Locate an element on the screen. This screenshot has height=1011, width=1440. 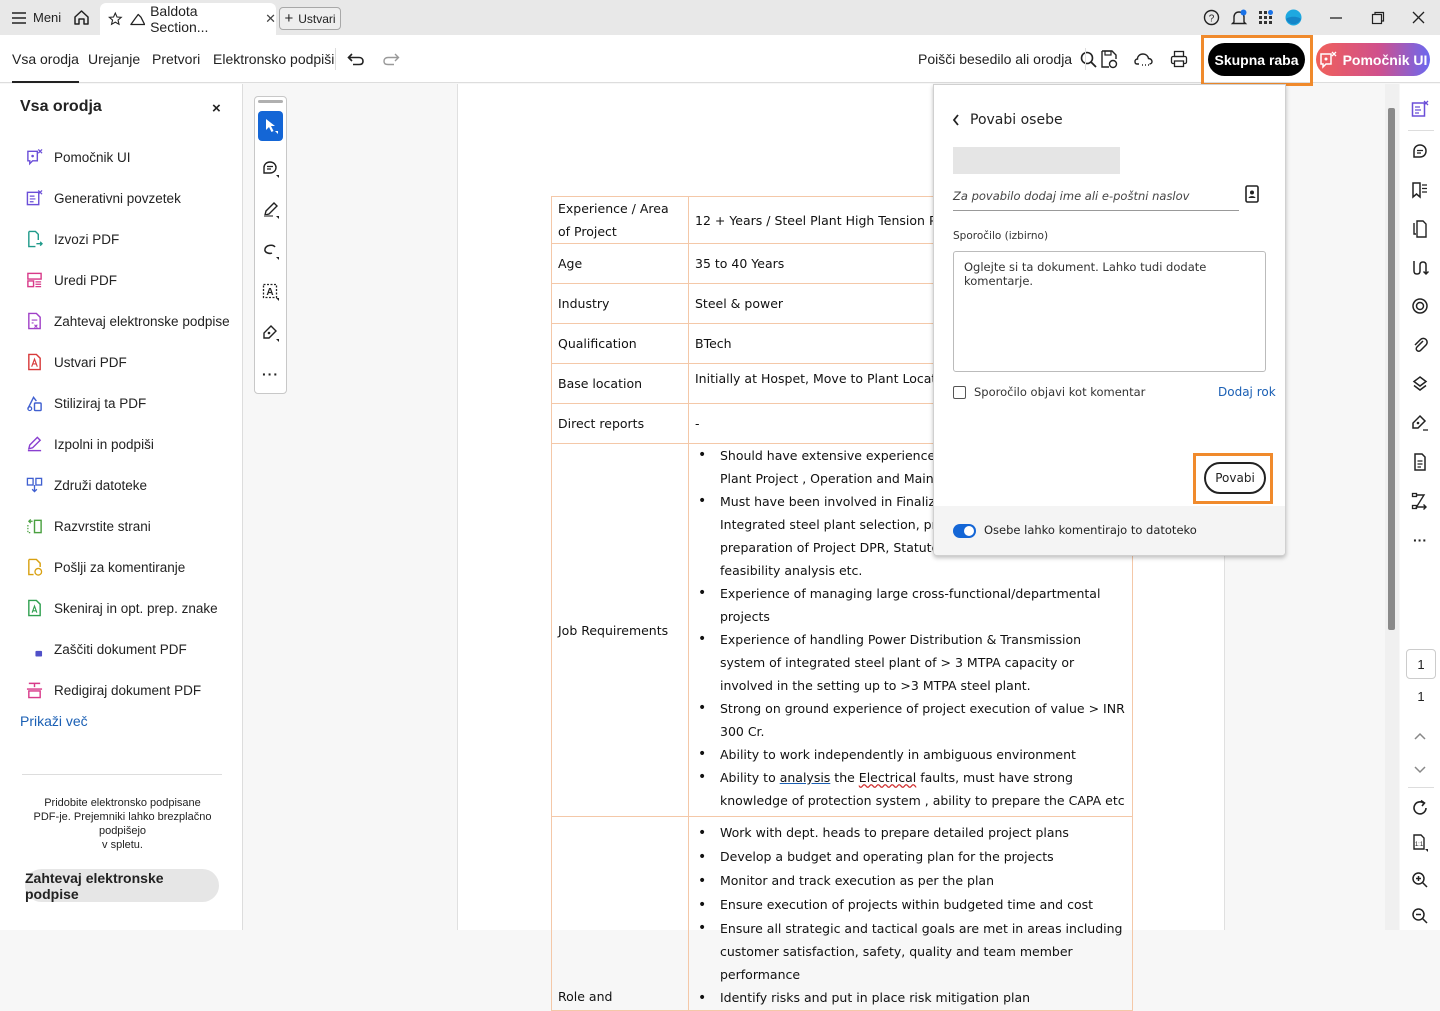
sidebar-item: Uredi PDF is located at coordinates (71, 280).